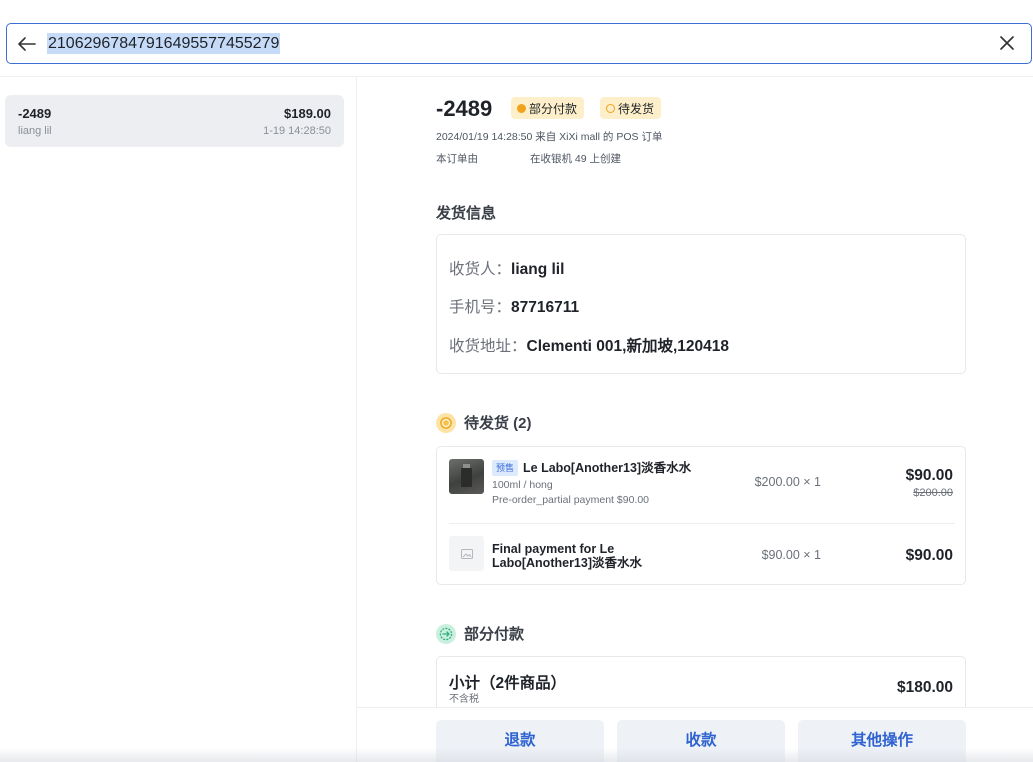 This screenshot has height=762, width=1033. I want to click on line-item-name: 预售 Le Labo[Another13]淡香水水, so click(591, 468).